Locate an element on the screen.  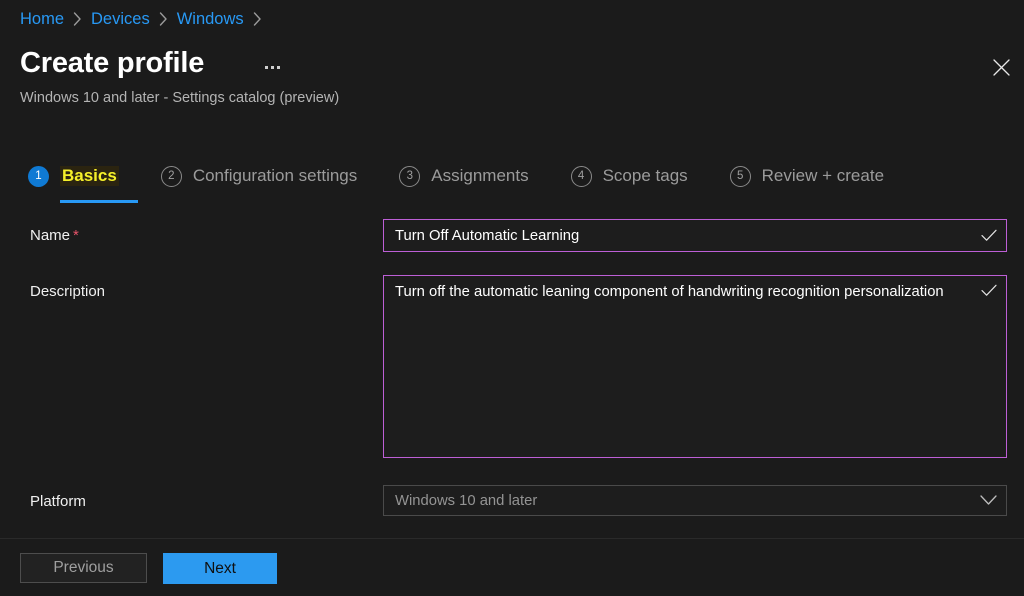
breadcrumb: Home Devices Windows is located at coordinates (145, 19).